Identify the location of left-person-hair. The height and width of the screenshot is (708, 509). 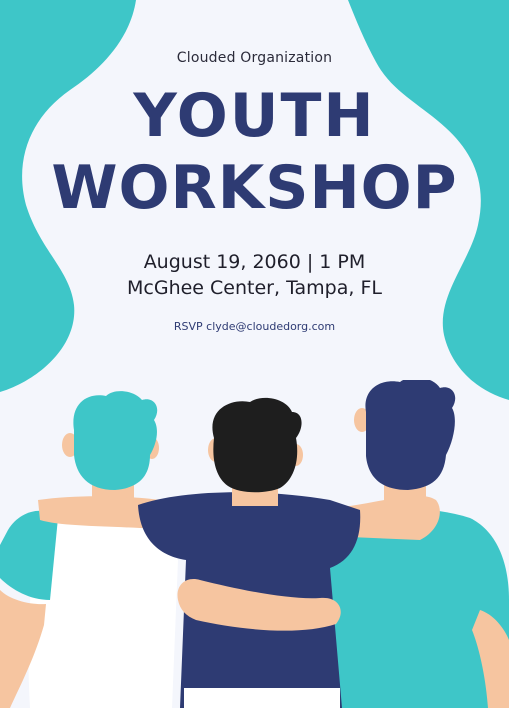
(115, 440).